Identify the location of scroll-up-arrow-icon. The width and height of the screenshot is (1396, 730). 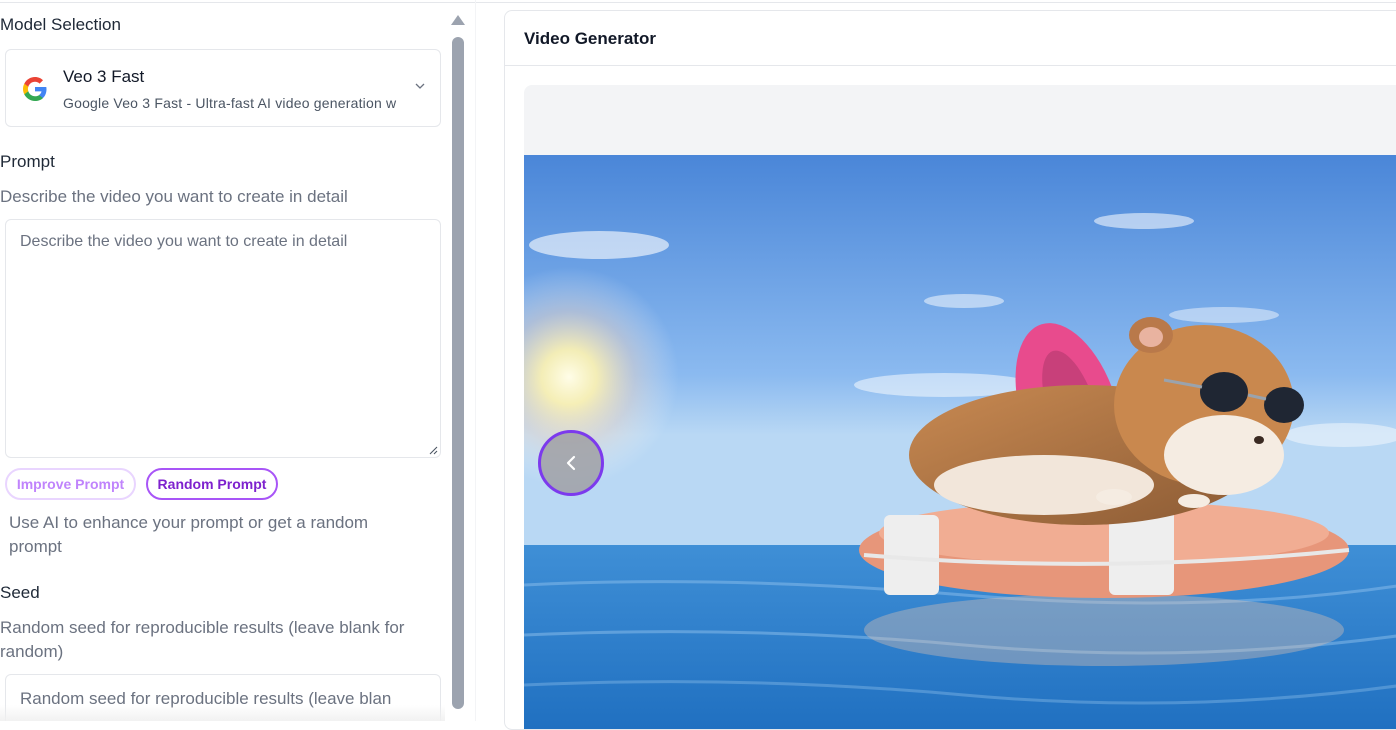
(458, 20).